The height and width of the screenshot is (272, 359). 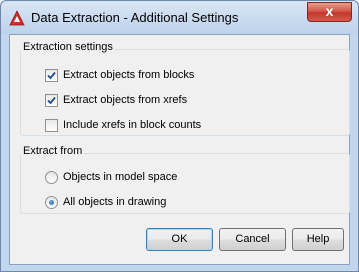 I want to click on help-button: Help, so click(x=318, y=239).